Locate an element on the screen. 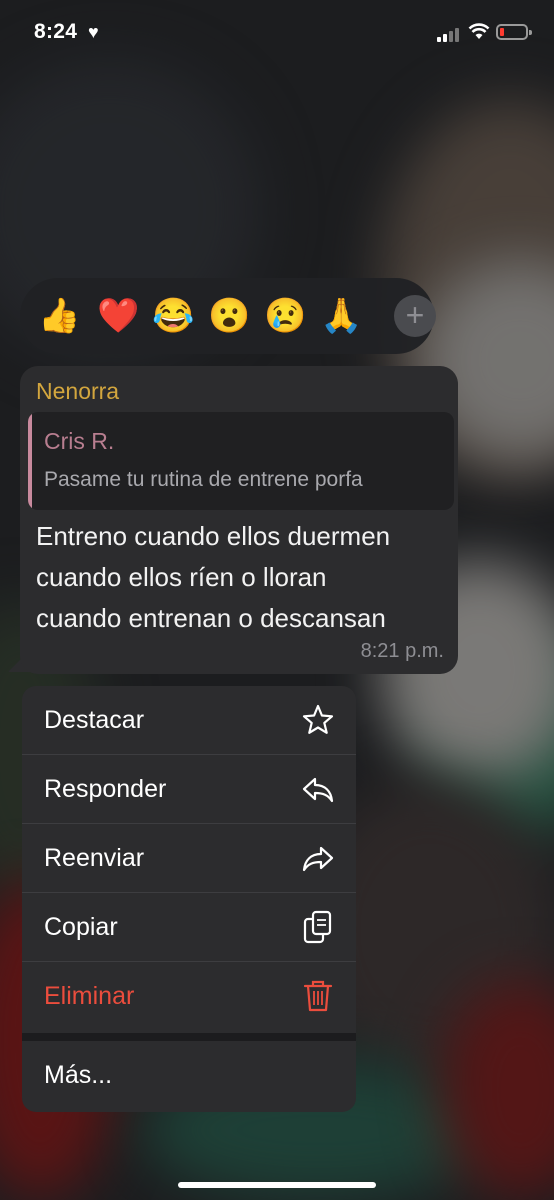  quoted-sender: Cris R. is located at coordinates (79, 441).